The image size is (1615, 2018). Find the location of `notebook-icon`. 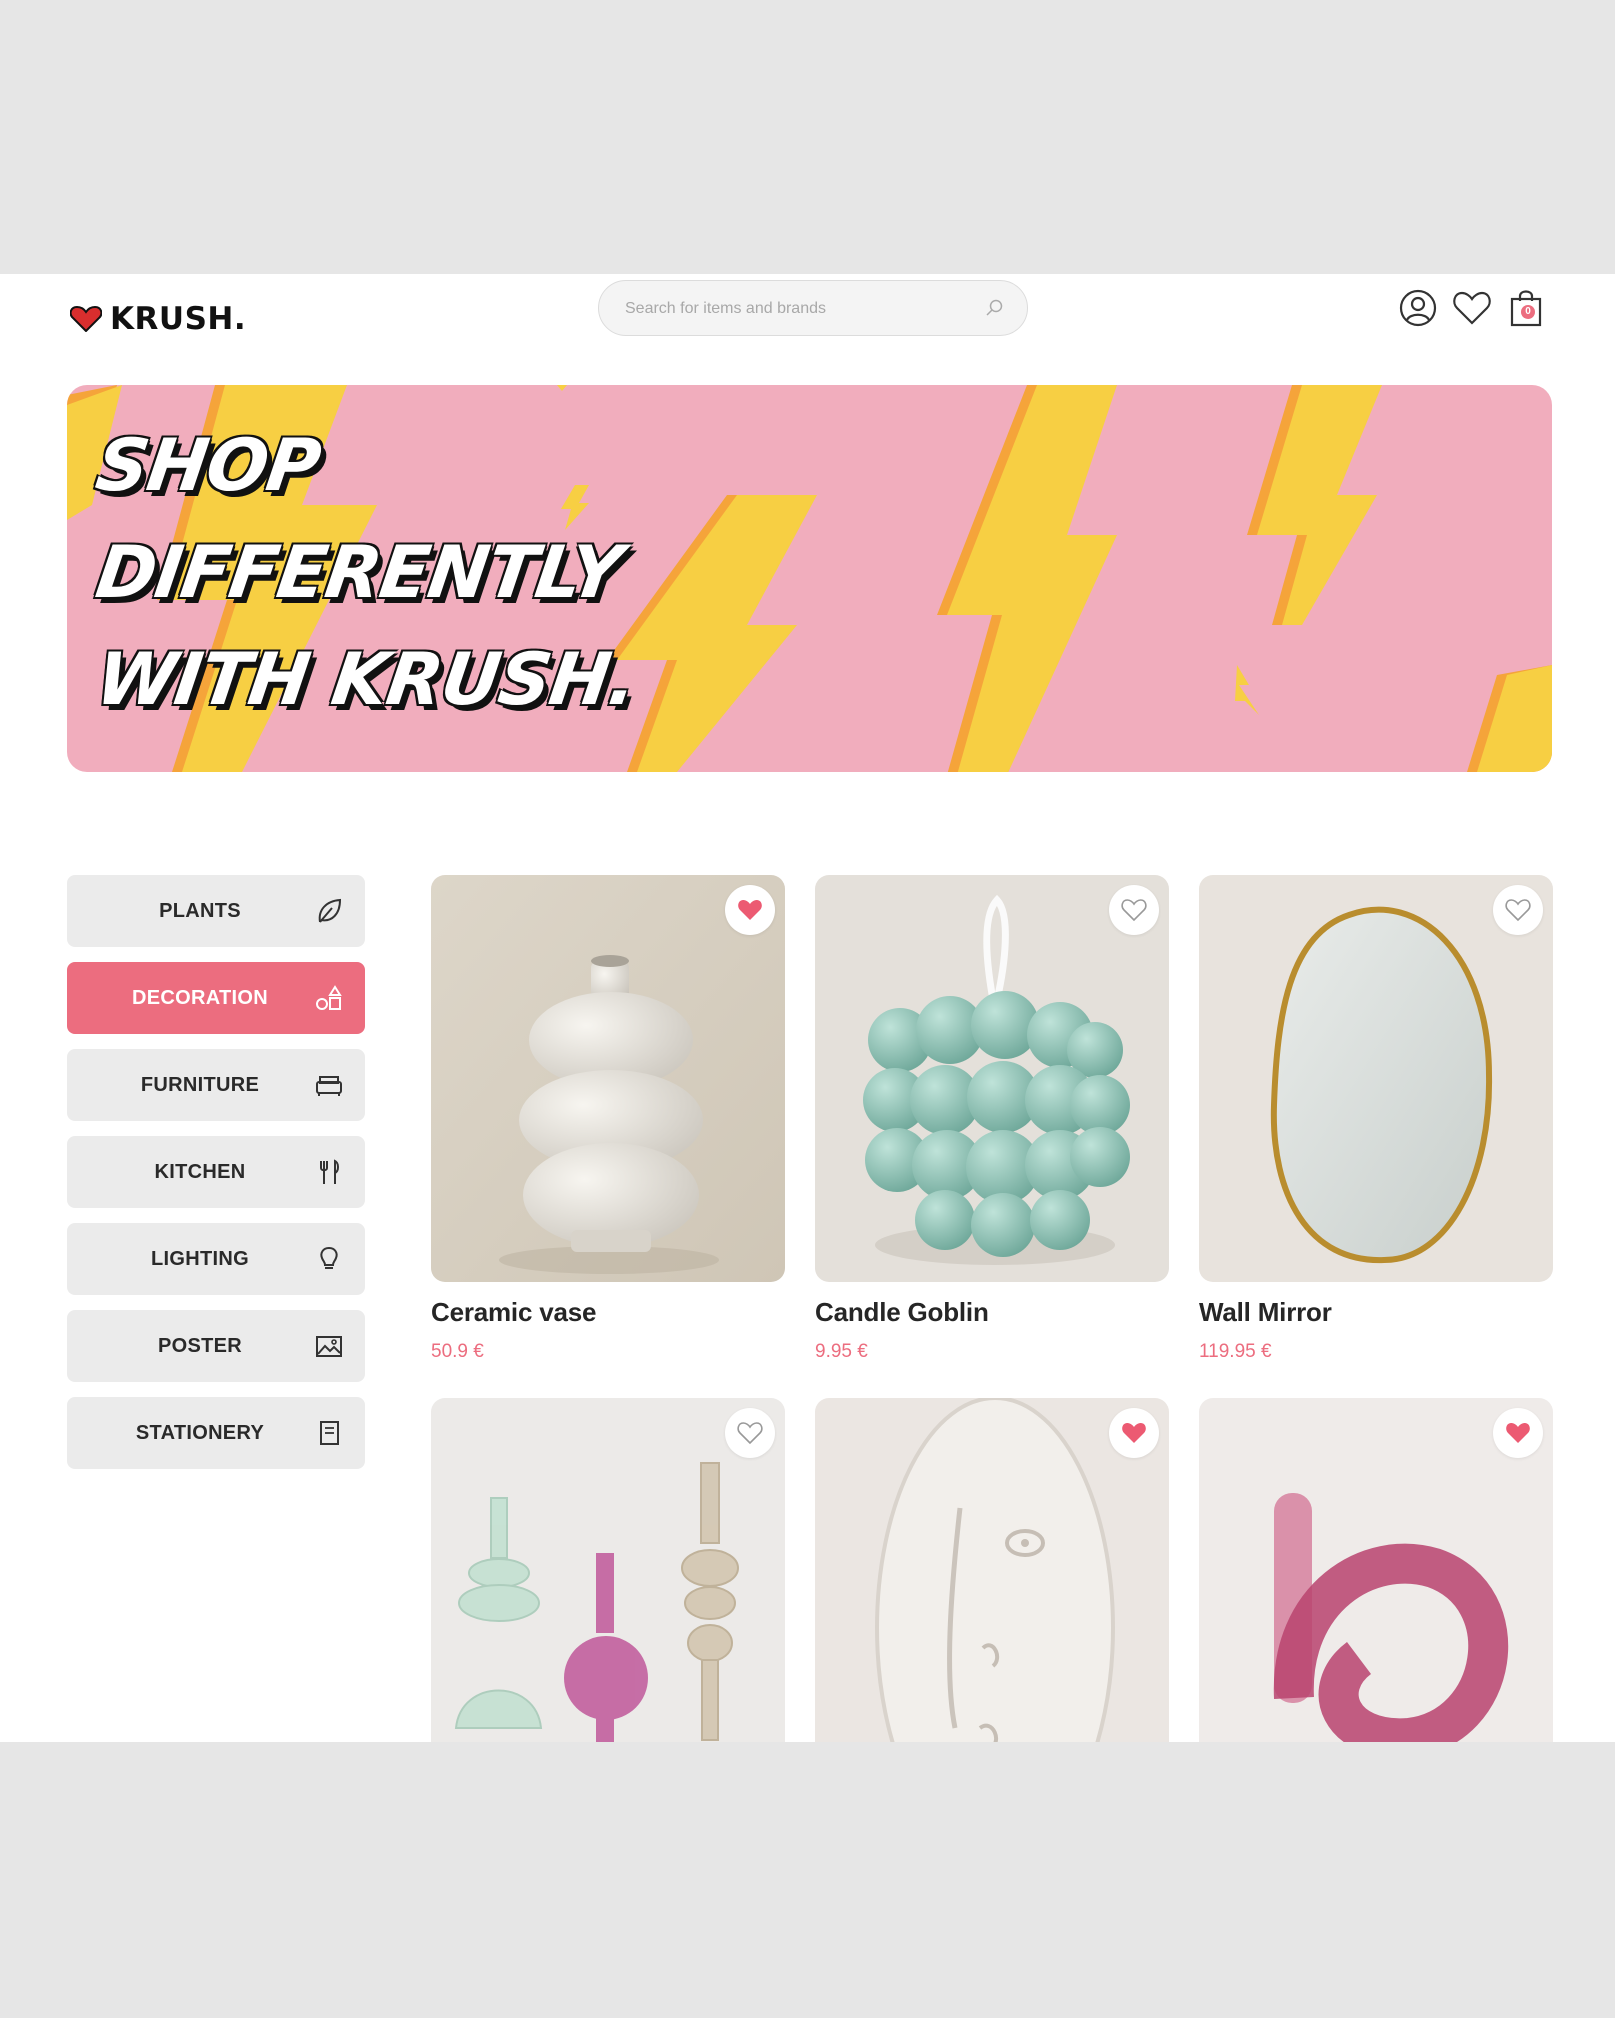

notebook-icon is located at coordinates (329, 1433).